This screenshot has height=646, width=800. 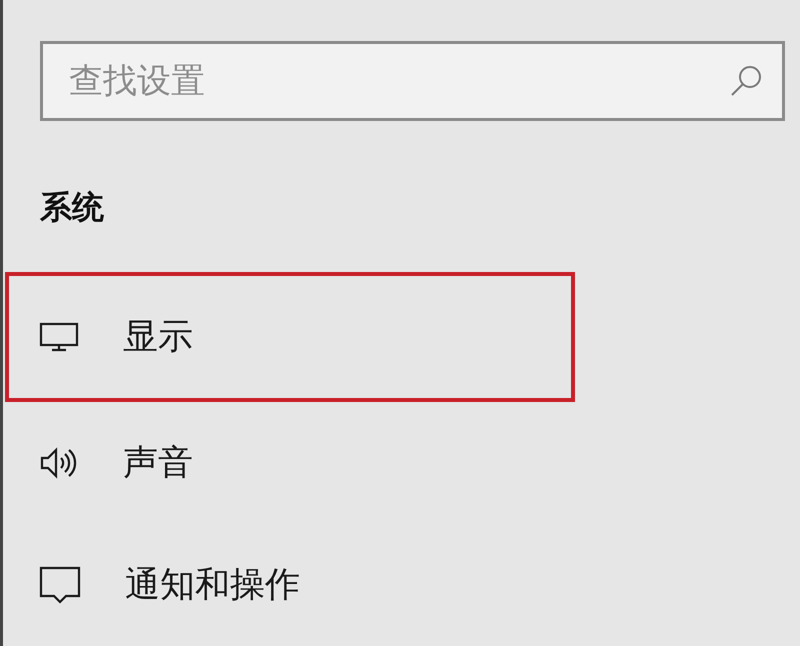 What do you see at coordinates (412, 81) in the screenshot?
I see `search-field: 查找设置` at bounding box center [412, 81].